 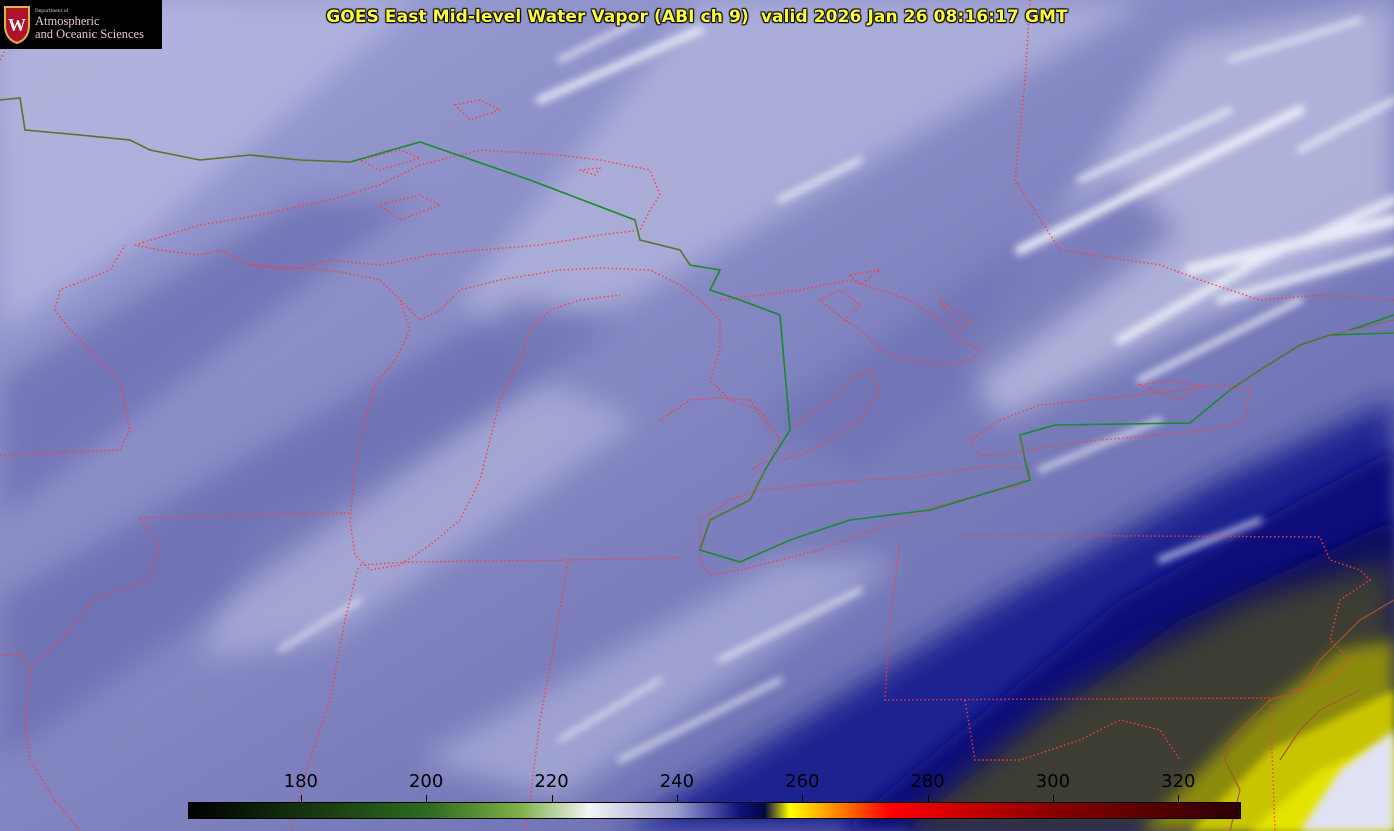 I want to click on logo-line-oceanic: and Oceanic Sciences, so click(x=89, y=34).